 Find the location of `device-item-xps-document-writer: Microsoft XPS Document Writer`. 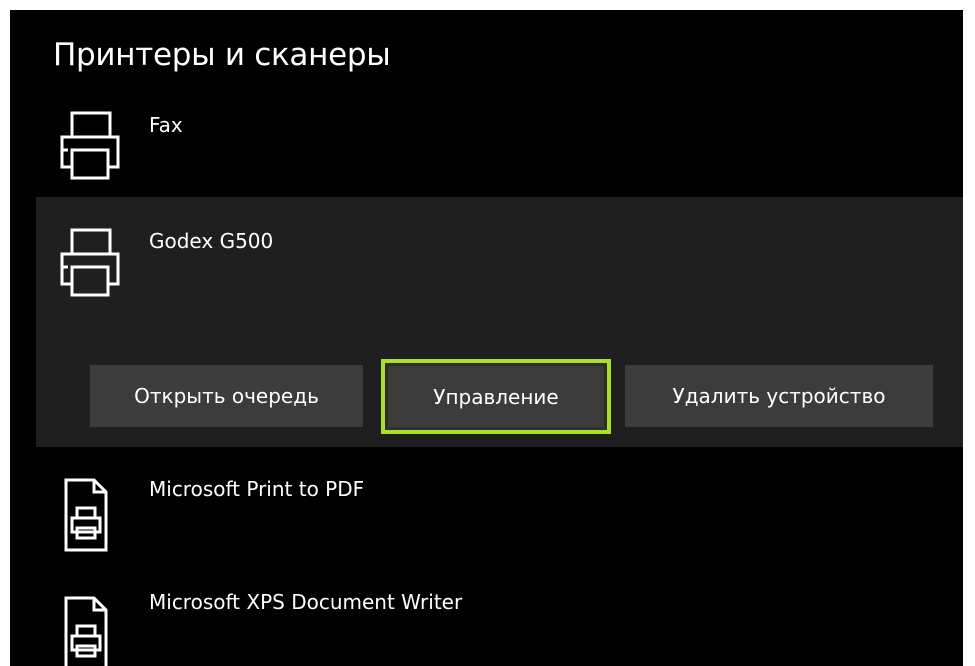

device-item-xps-document-writer: Microsoft XPS Document Writer is located at coordinates (486, 618).